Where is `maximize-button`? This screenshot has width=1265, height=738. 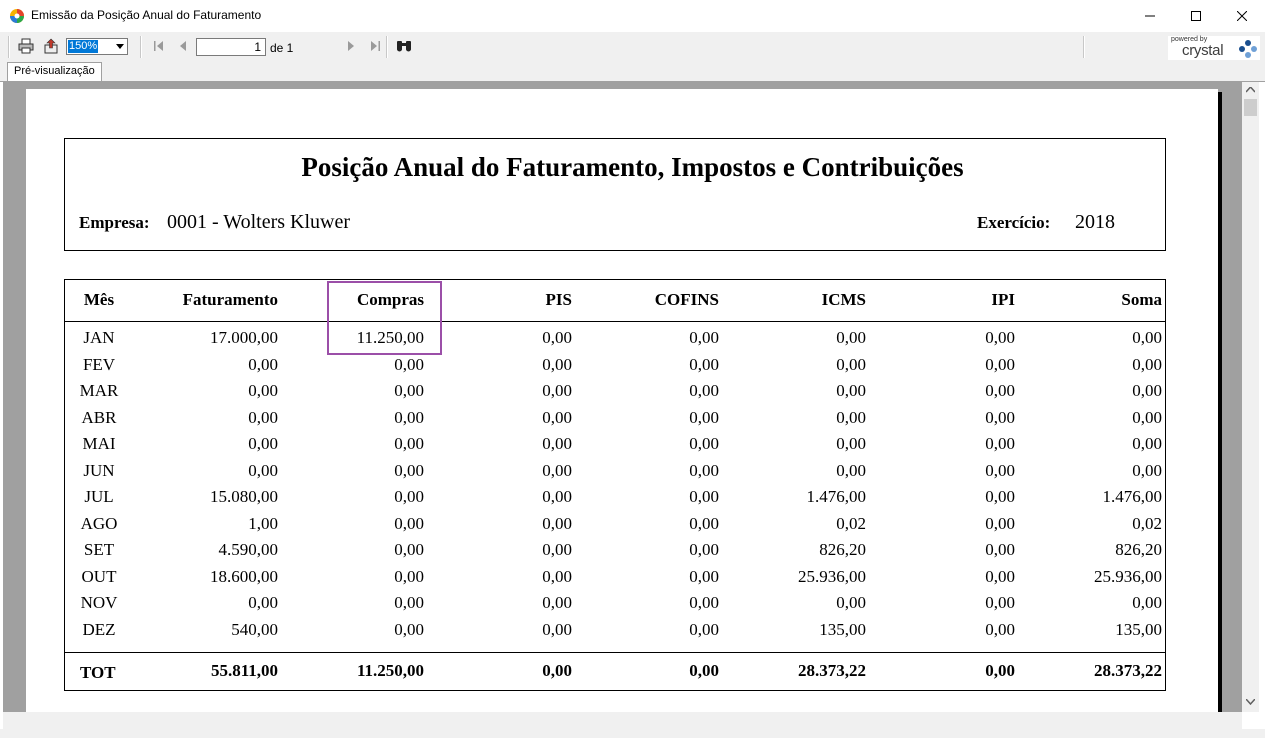
maximize-button is located at coordinates (1196, 16).